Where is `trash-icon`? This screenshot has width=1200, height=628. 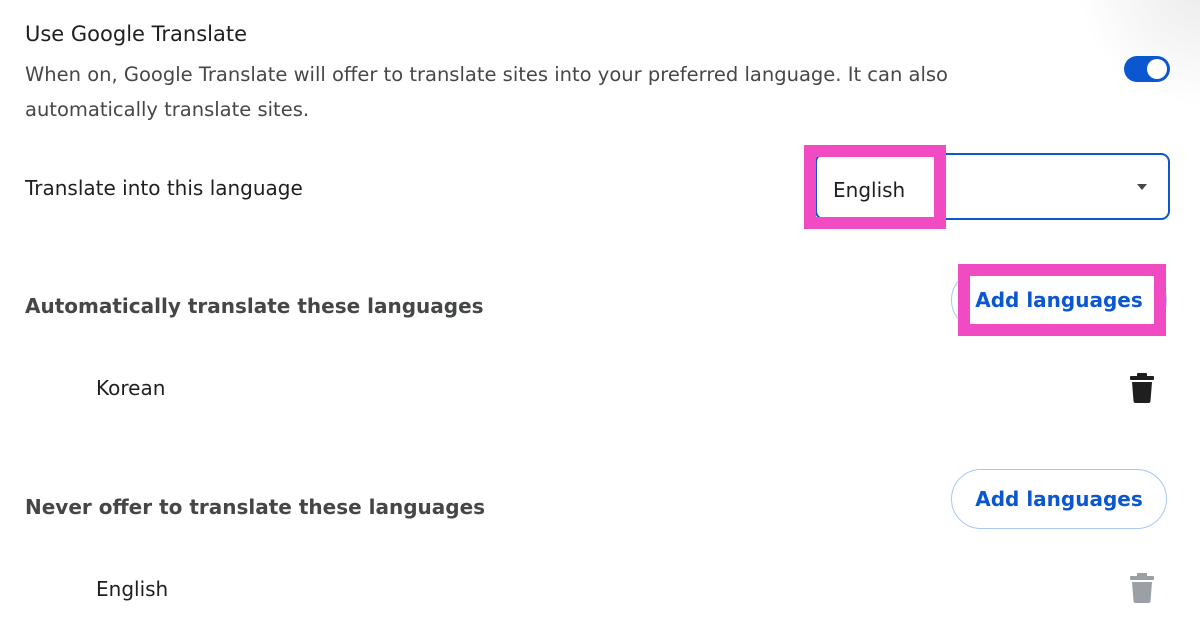
trash-icon is located at coordinates (1142, 388).